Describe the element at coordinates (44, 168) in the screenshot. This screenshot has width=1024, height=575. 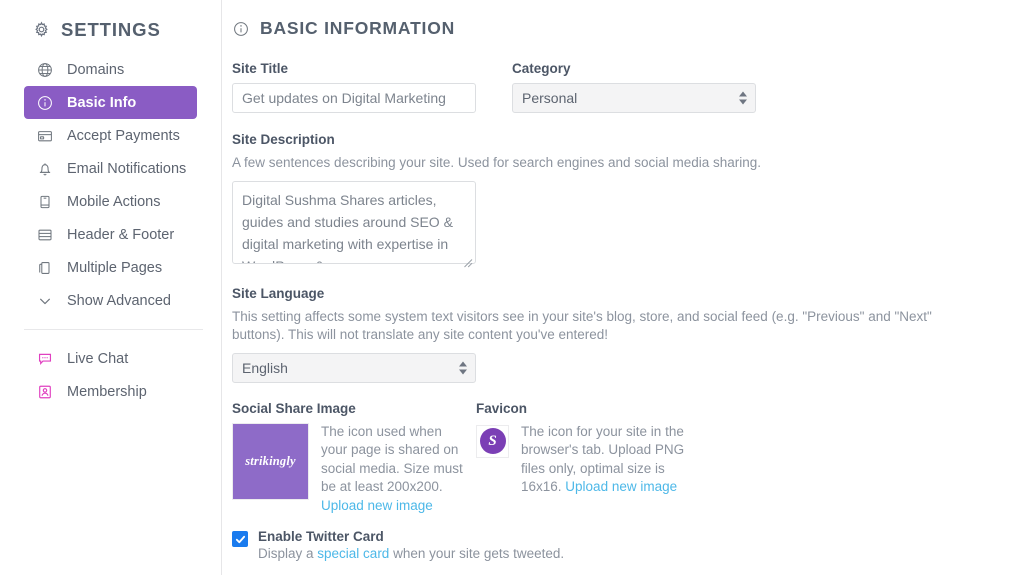
I see `bell-icon` at that location.